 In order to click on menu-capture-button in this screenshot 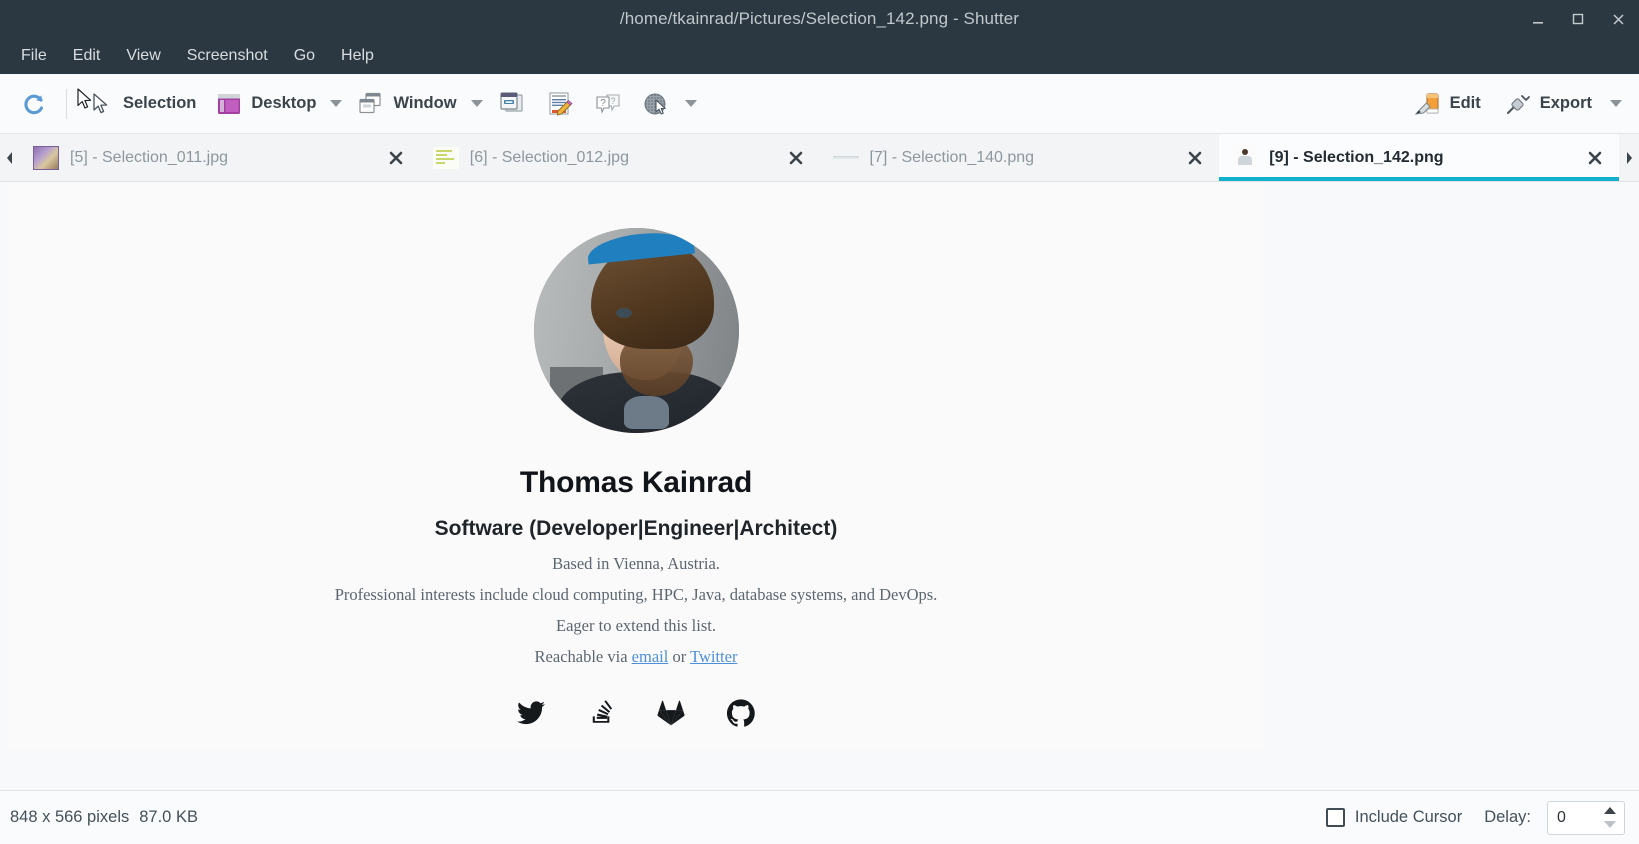, I will do `click(512, 104)`.